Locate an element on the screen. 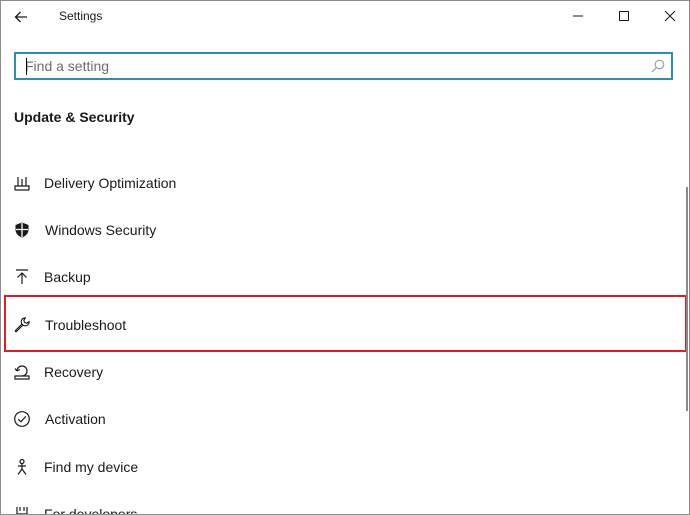 This screenshot has height=515, width=690. wrench-icon is located at coordinates (22, 325).